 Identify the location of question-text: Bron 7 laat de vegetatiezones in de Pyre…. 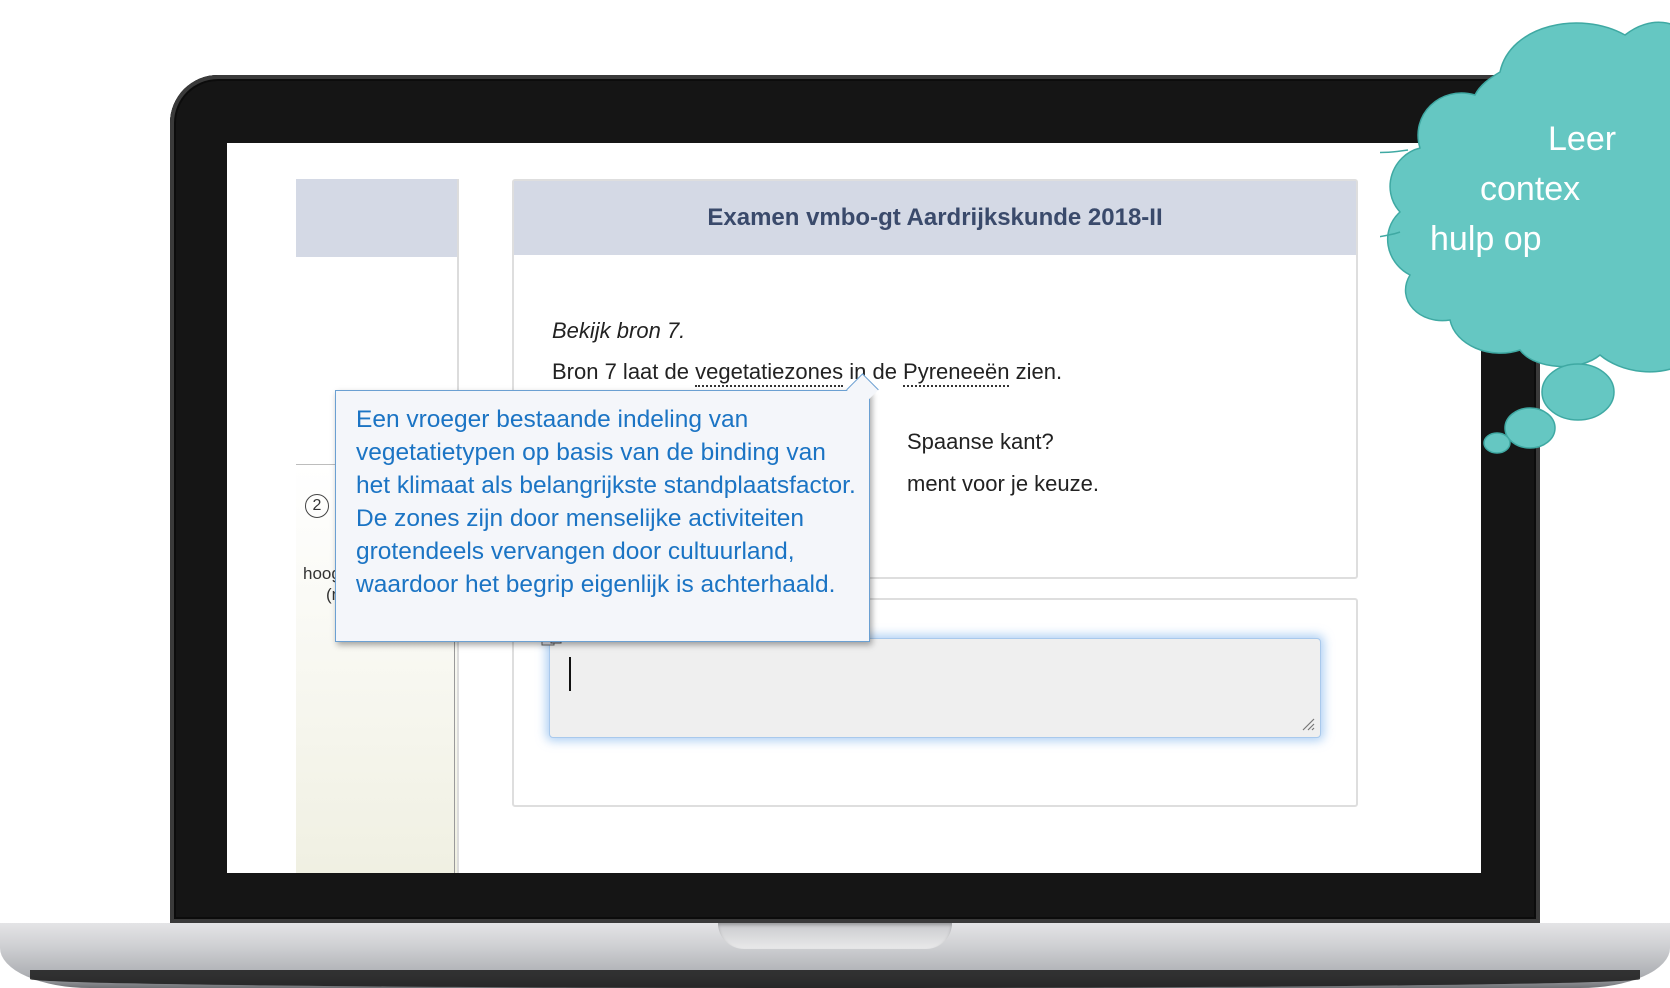
(807, 373).